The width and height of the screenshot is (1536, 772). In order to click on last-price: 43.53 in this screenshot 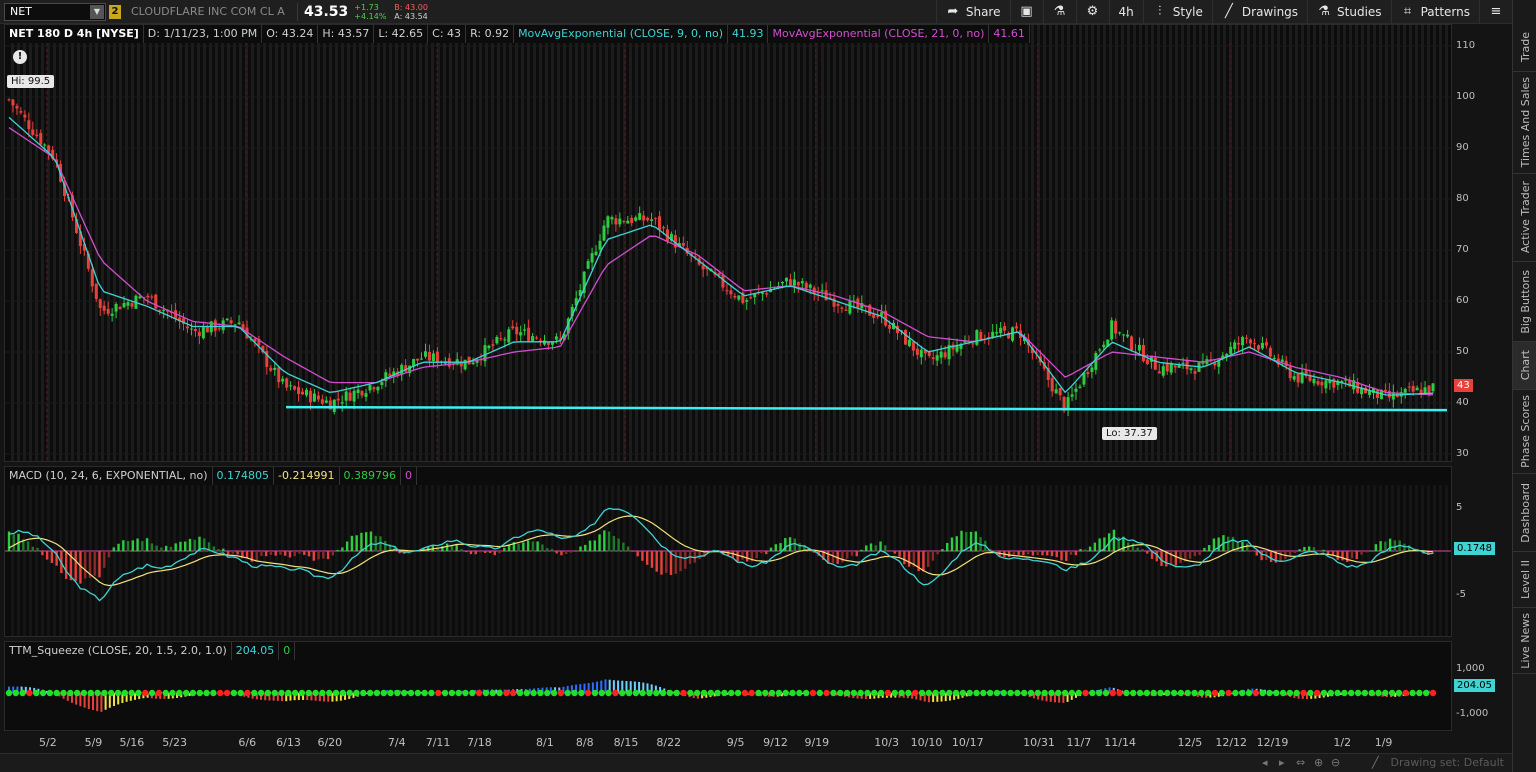, I will do `click(326, 11)`.